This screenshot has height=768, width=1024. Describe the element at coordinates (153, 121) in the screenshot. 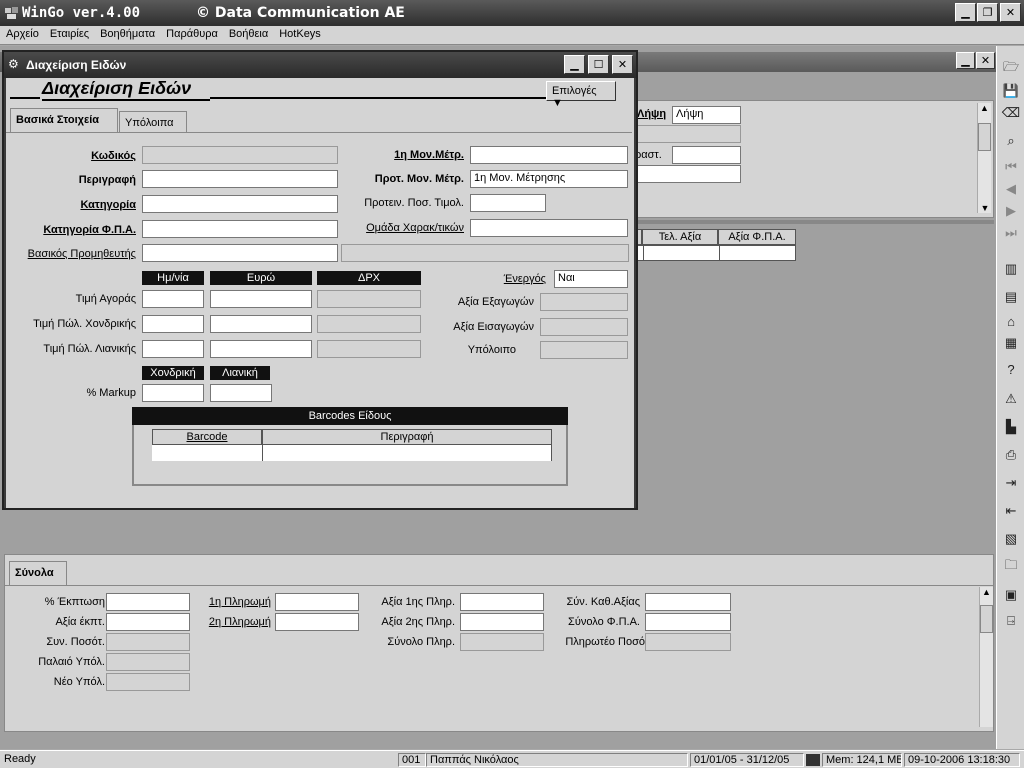

I see `tab-balances: Υπόλοιπα` at that location.